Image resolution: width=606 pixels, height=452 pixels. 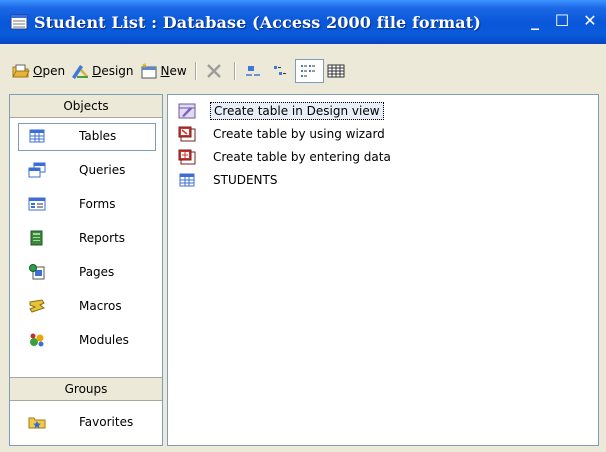 I want to click on module-icon, so click(x=37, y=340).